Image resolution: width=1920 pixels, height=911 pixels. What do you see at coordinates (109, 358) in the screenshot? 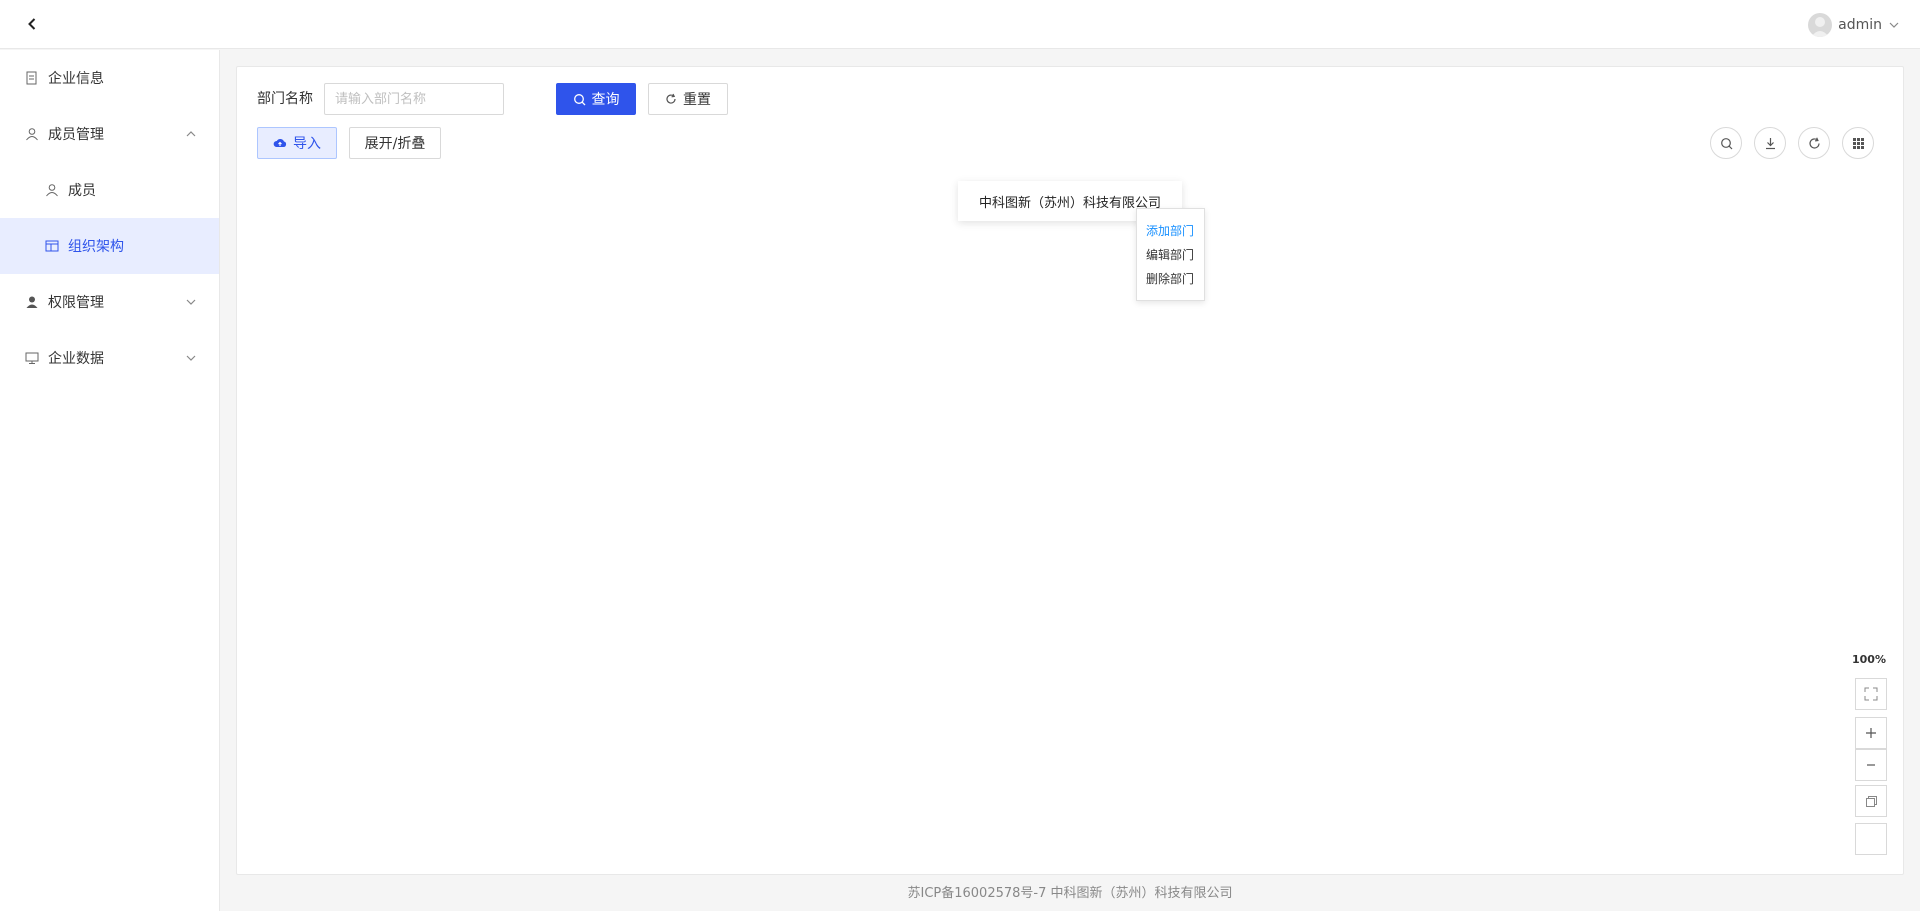
I see `sidebar-item-company-data: 企业数据` at bounding box center [109, 358].